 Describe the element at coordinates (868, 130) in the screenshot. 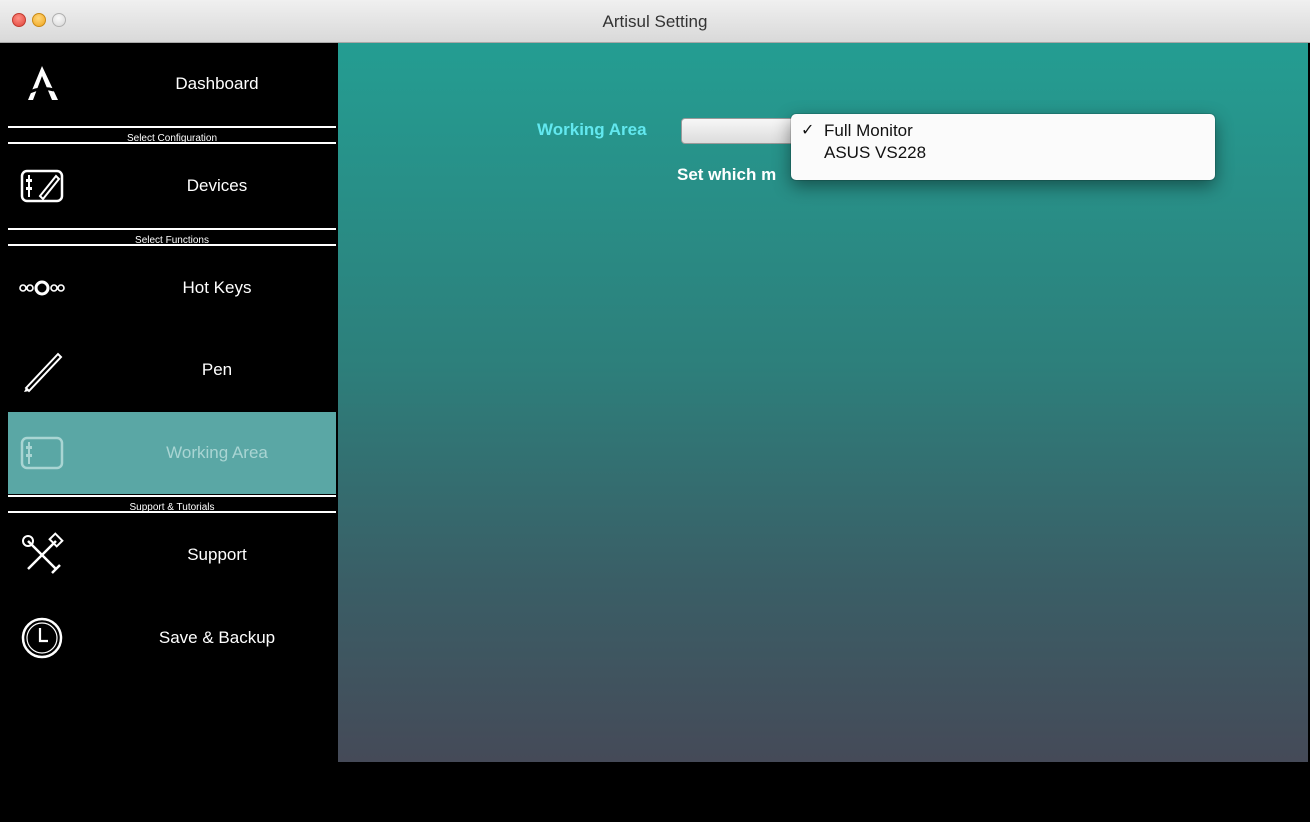

I see `dropdown-option-label: Full Monitor` at that location.